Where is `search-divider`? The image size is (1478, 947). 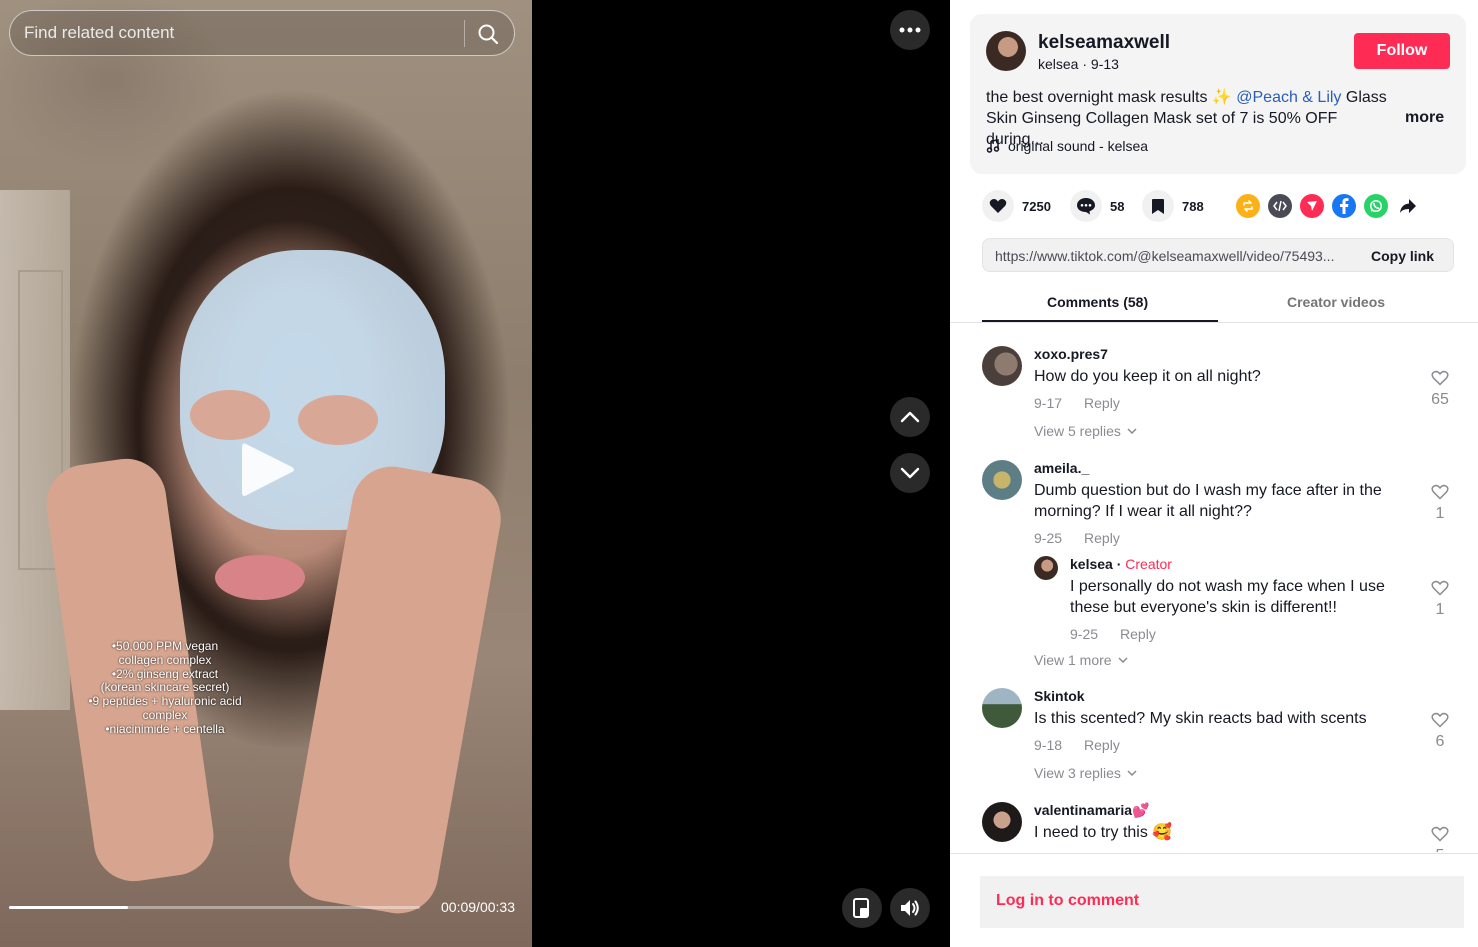 search-divider is located at coordinates (464, 33).